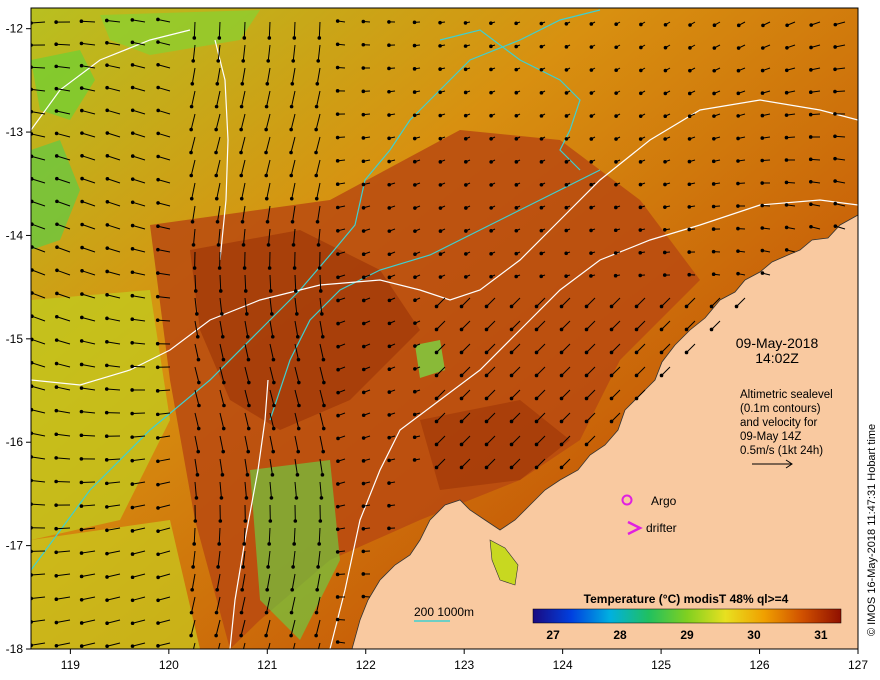 The height and width of the screenshot is (680, 880). What do you see at coordinates (267, 665) in the screenshot?
I see `lon-tick-label: 121` at bounding box center [267, 665].